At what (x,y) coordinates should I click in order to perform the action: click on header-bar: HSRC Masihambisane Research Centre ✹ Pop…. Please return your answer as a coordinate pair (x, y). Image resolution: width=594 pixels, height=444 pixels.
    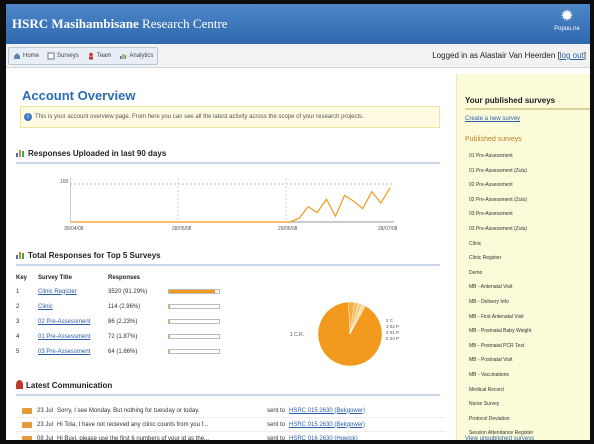
    Looking at the image, I should click on (298, 24).